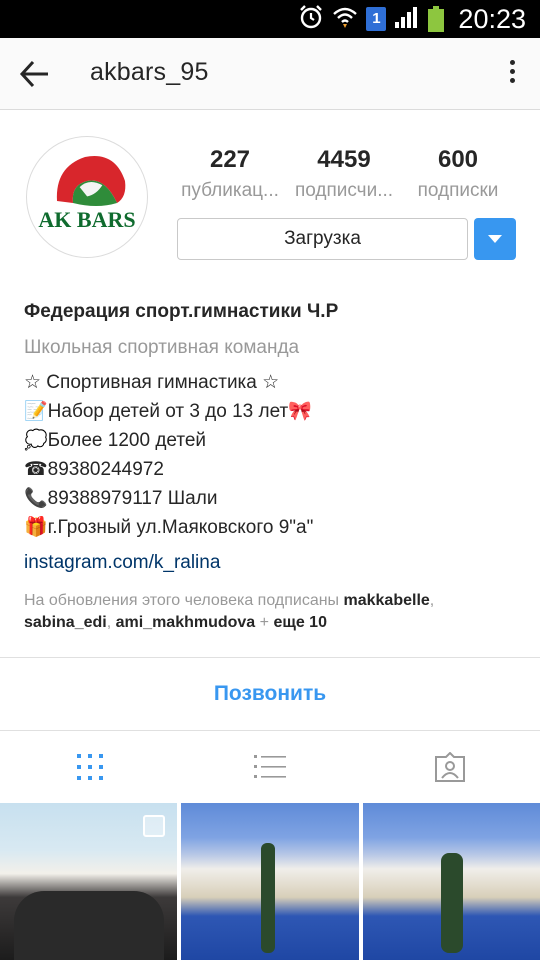 This screenshot has width=540, height=960. I want to click on bio-line: 🎁г.Грозный ул.Маяковского 9"а", so click(169, 527).